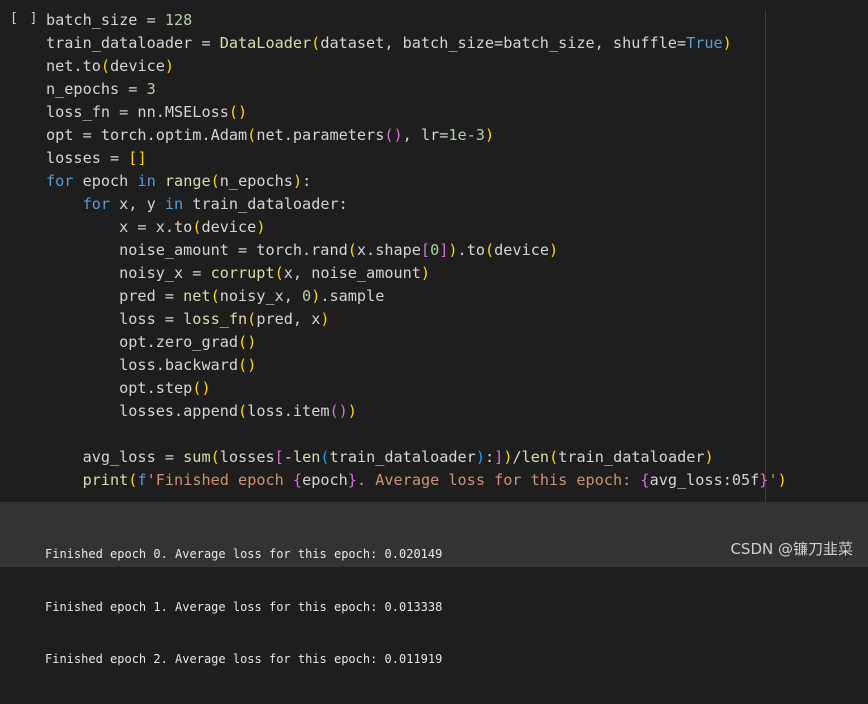 The width and height of the screenshot is (868, 704). Describe the element at coordinates (416, 319) in the screenshot. I see `code-line: loss = loss_fn(pred, x)` at that location.